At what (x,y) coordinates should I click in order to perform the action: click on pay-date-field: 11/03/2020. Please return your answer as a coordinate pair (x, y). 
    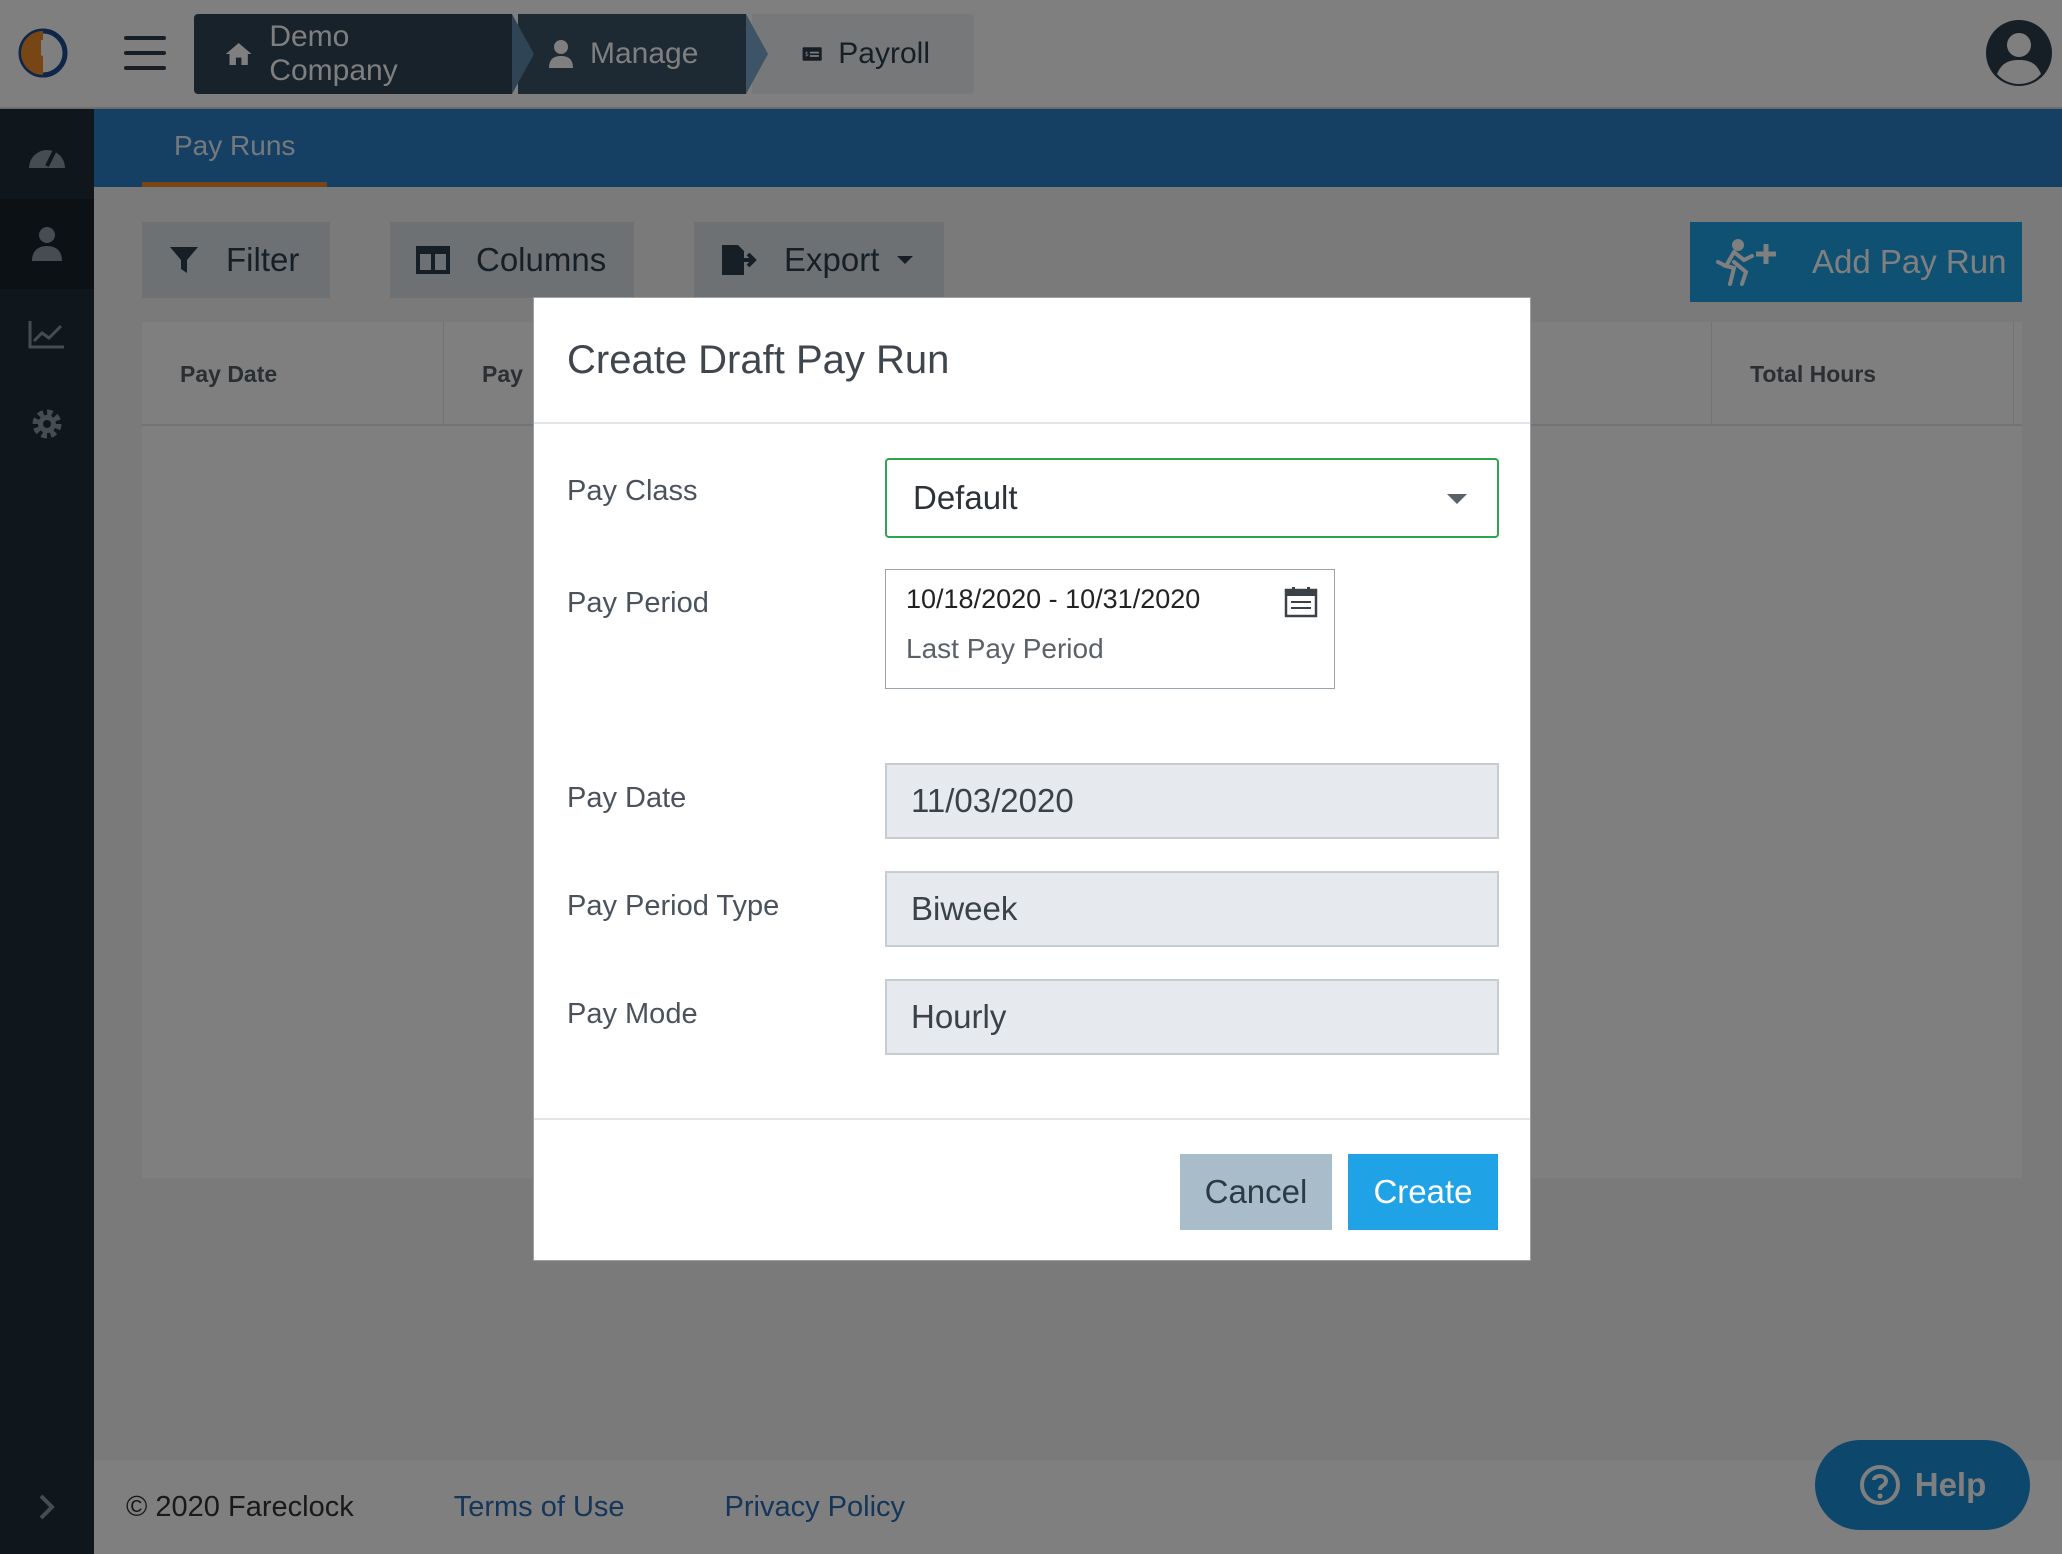
    Looking at the image, I should click on (1192, 801).